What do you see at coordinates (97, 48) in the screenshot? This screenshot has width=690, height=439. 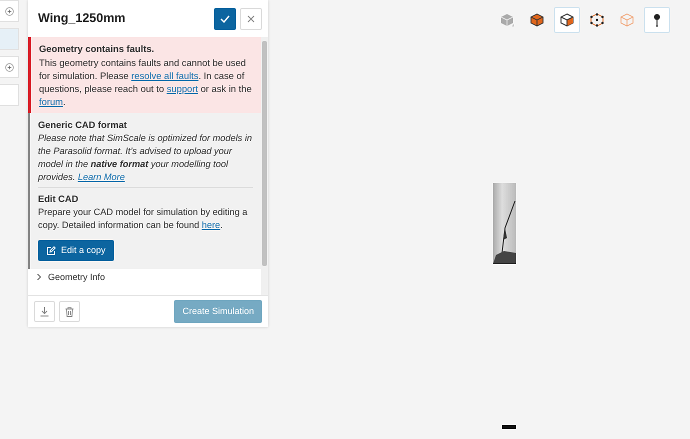 I see `alert-title: Geometry contains faults.` at bounding box center [97, 48].